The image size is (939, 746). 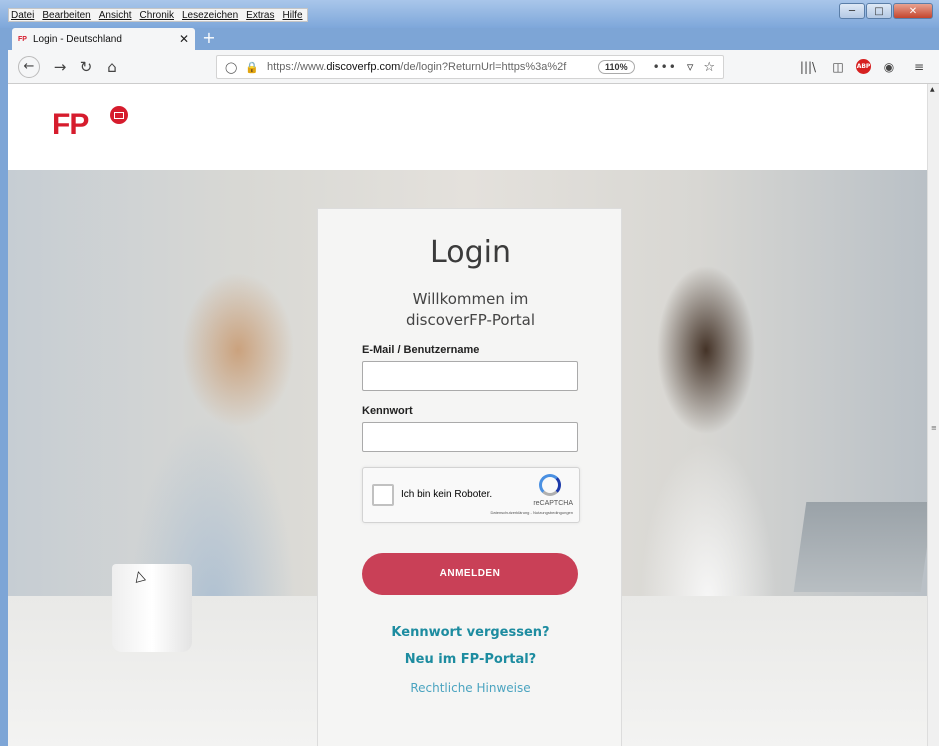 I want to click on scroll-up-icon: ▲, so click(x=932, y=89).